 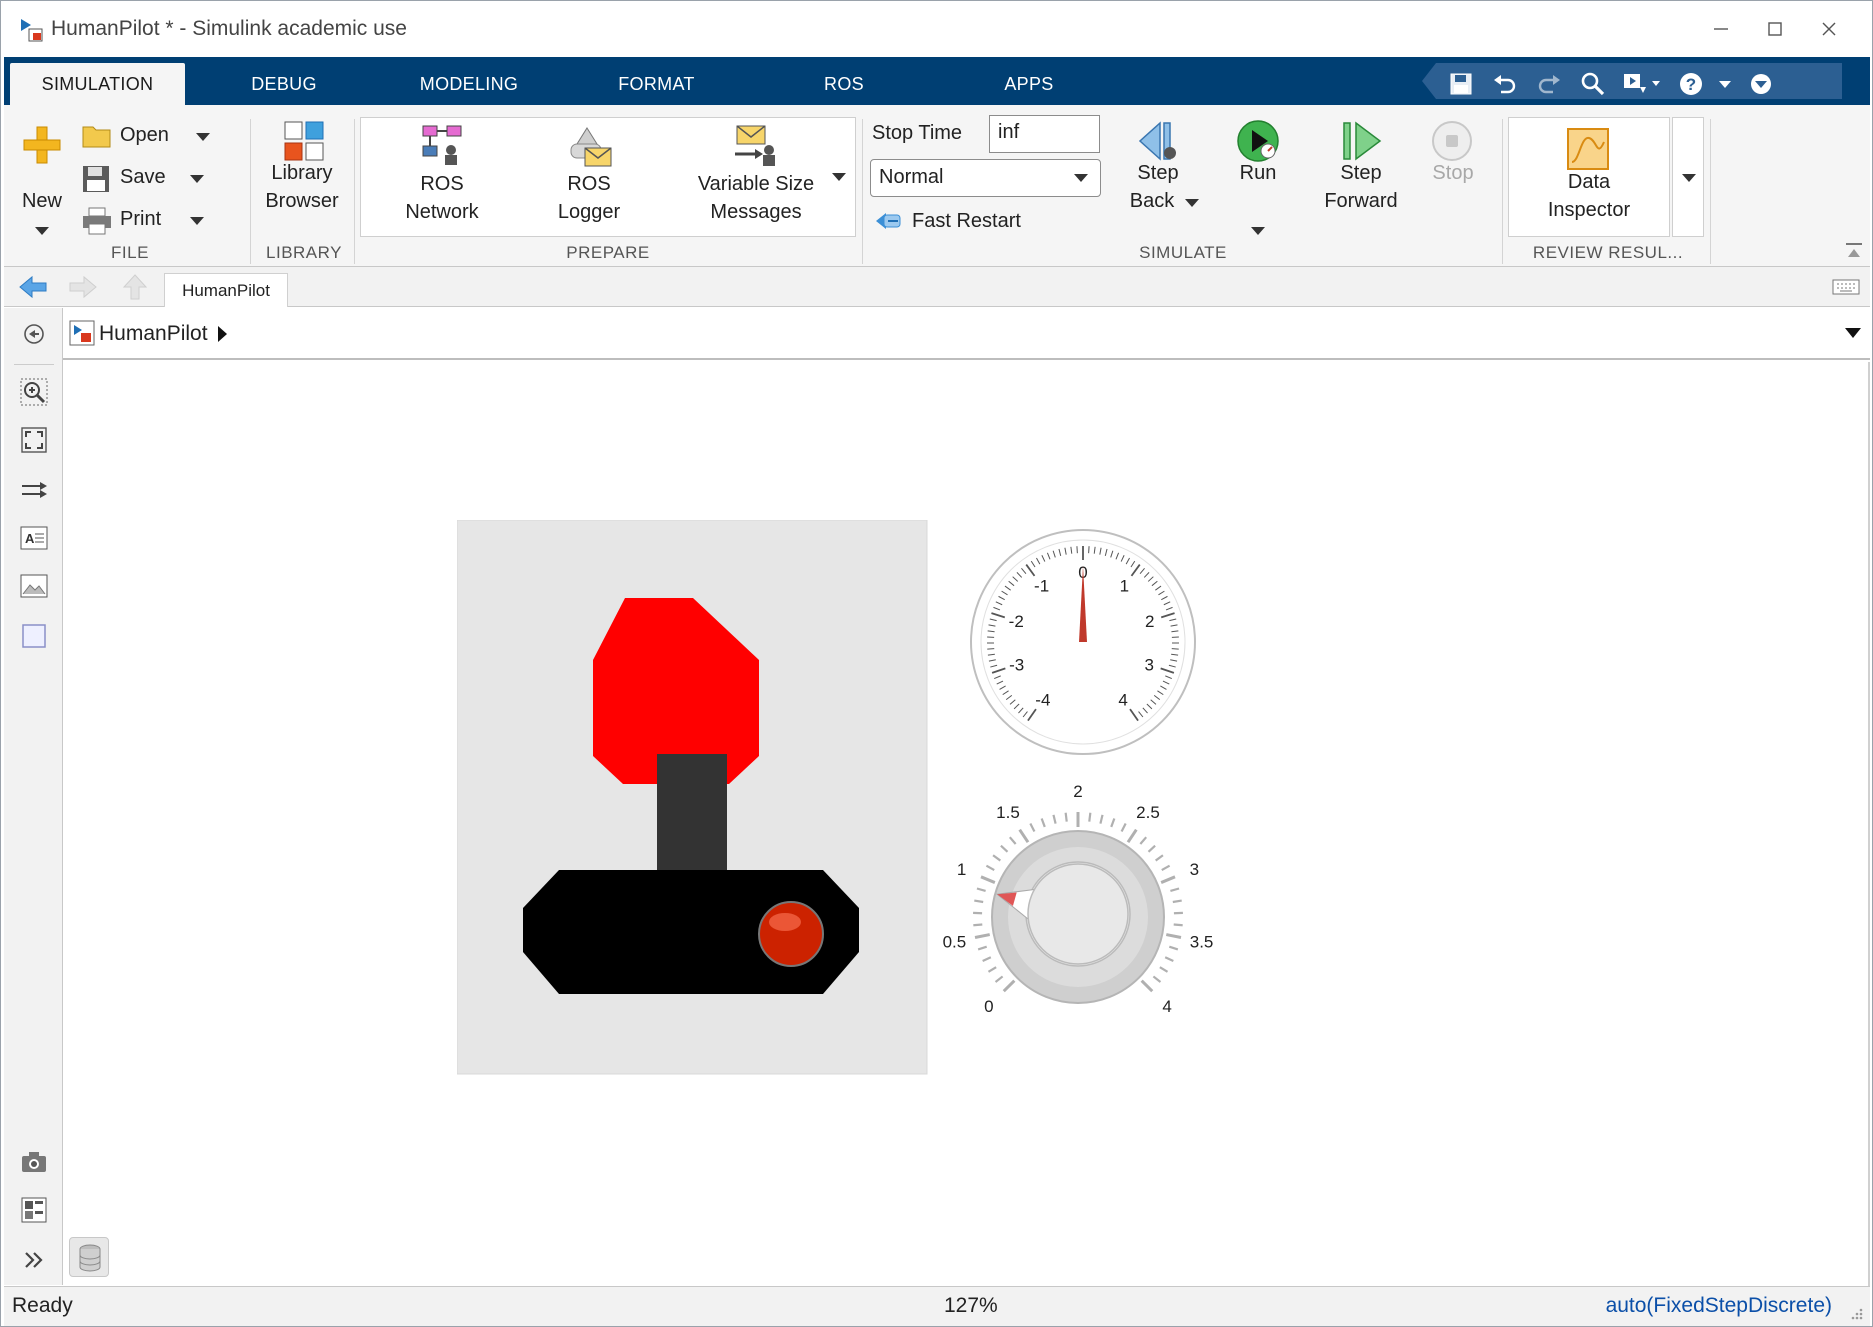 I want to click on tab-debug: DEBUG, so click(x=284, y=84).